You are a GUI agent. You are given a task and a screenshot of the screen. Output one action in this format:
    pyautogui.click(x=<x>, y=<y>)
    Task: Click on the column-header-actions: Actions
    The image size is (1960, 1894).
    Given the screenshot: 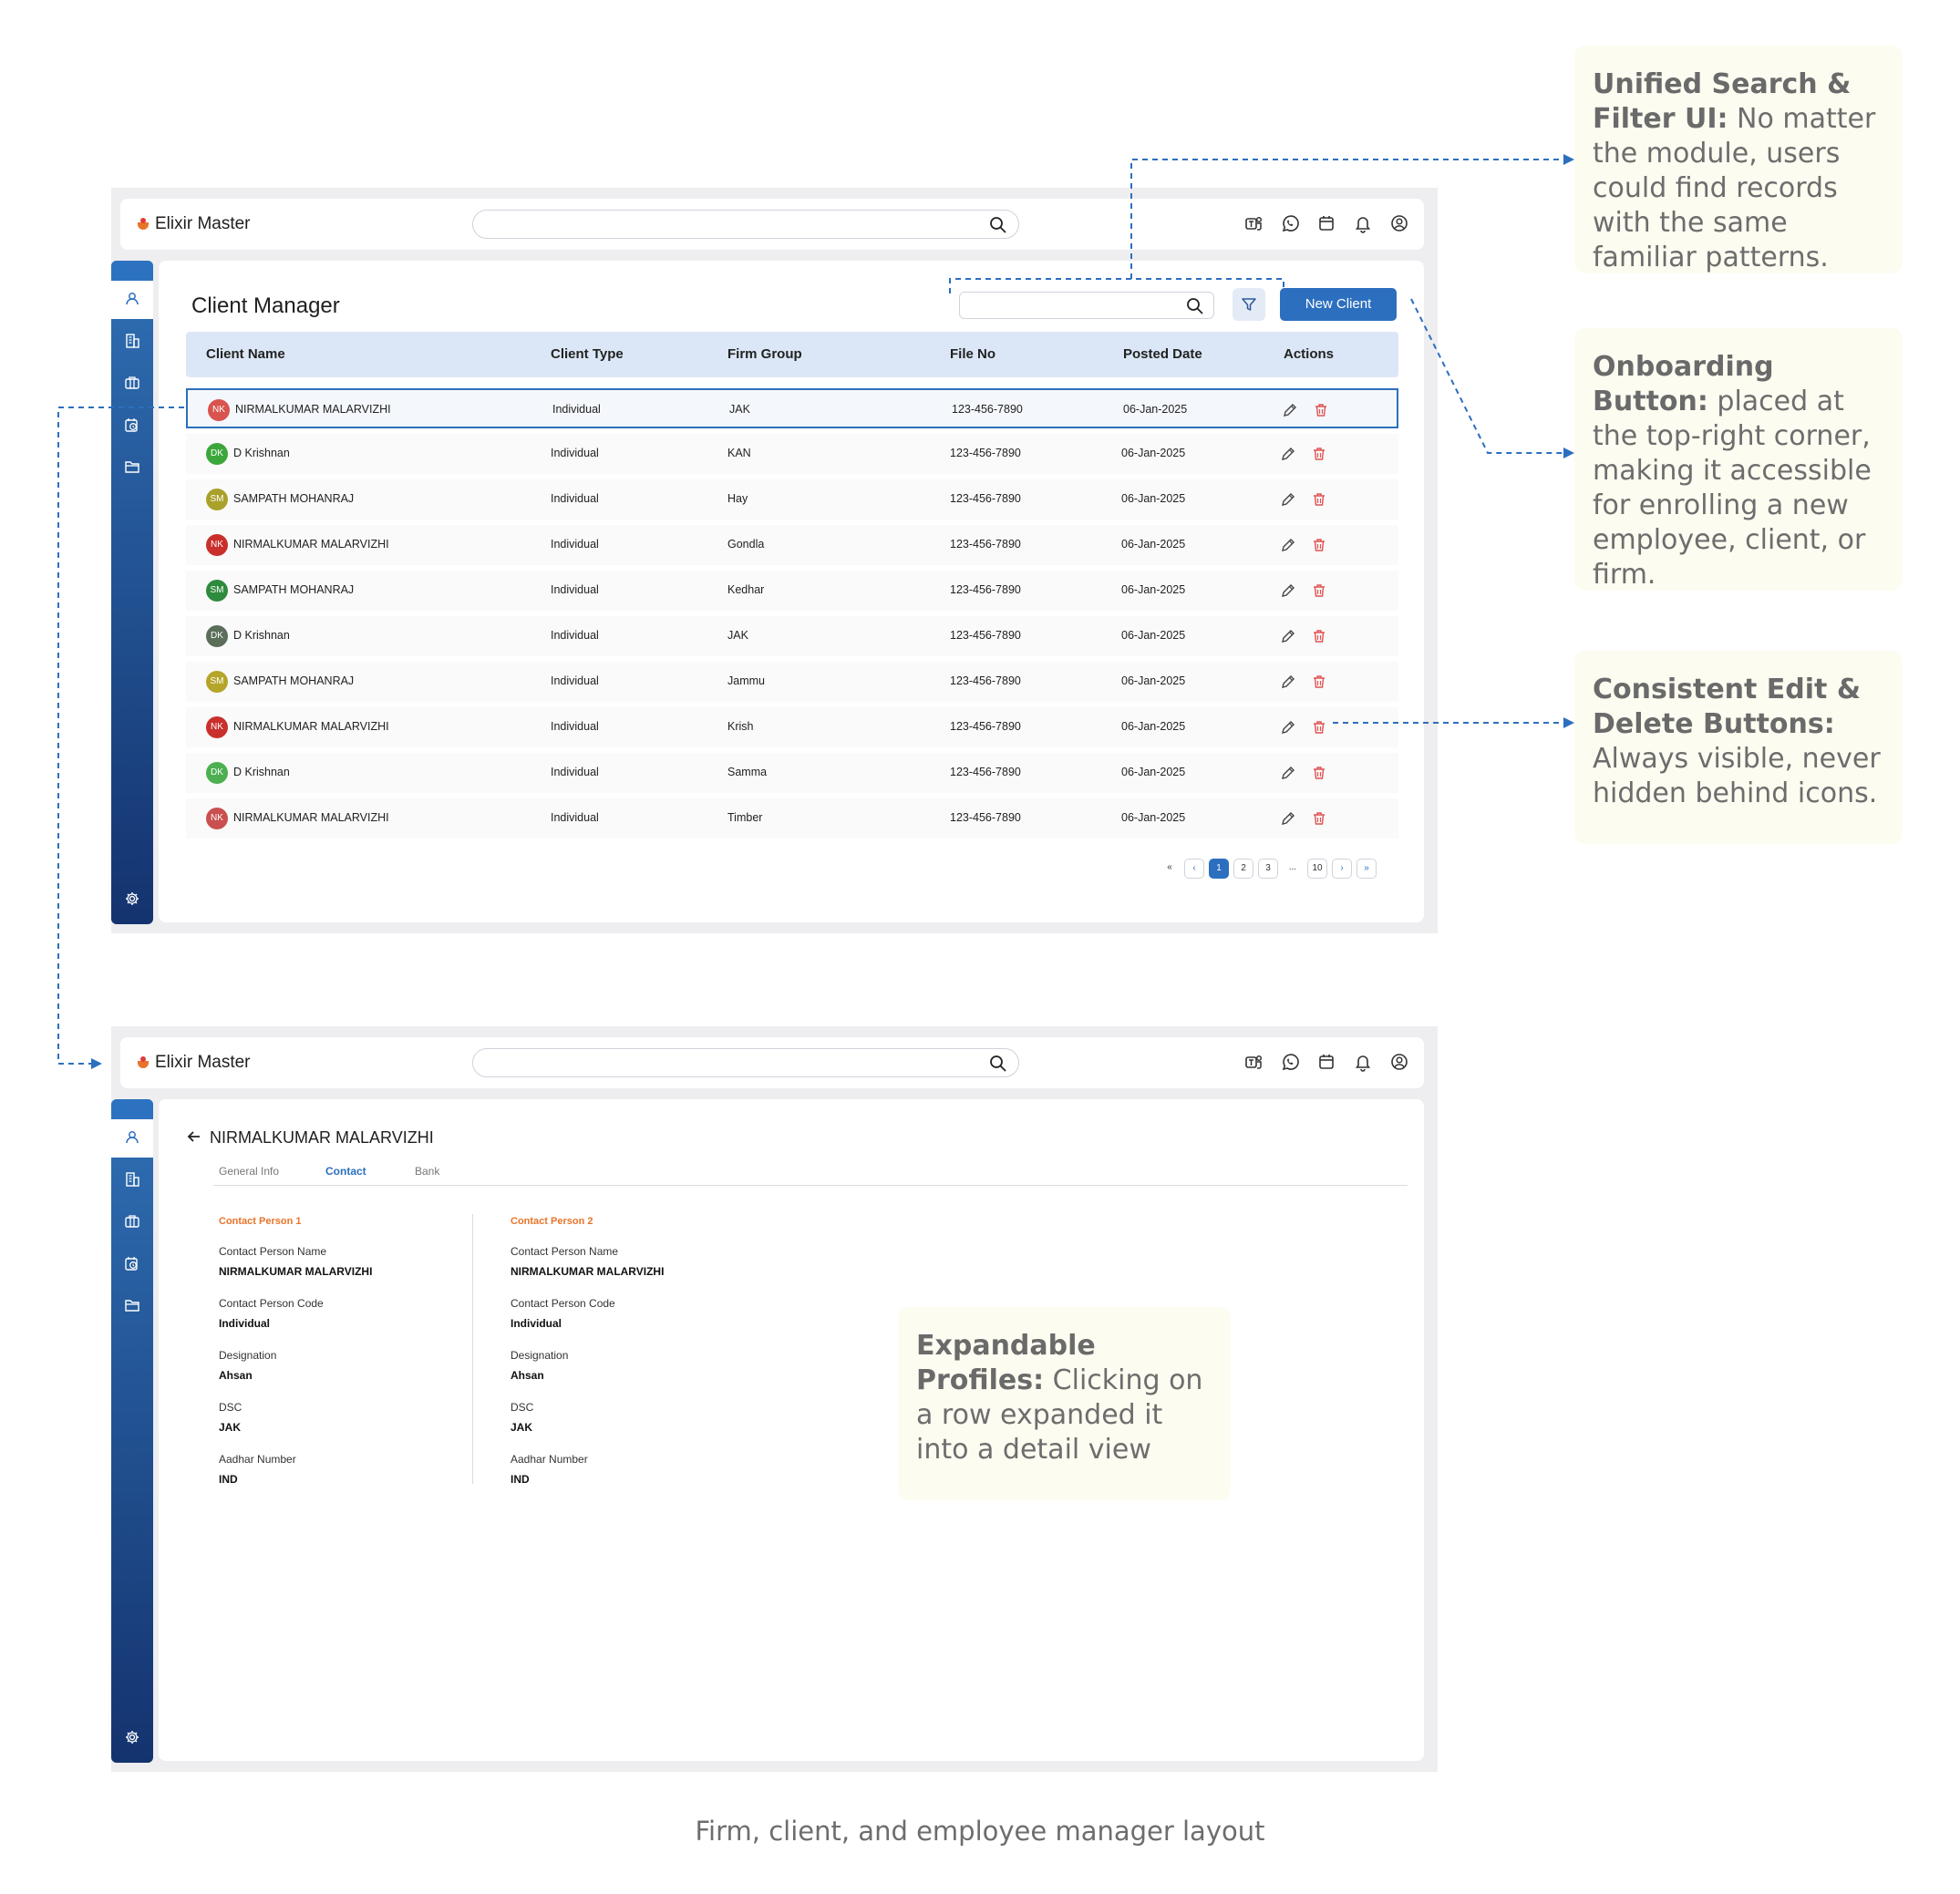 What is the action you would take?
    pyautogui.click(x=1309, y=354)
    